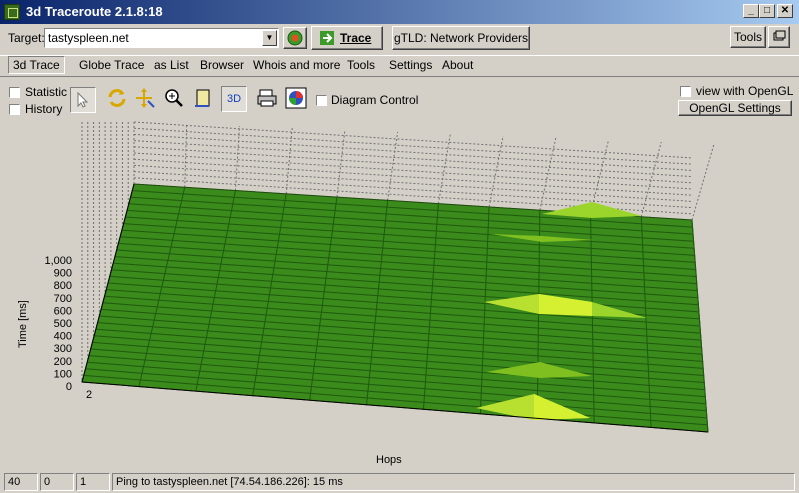  Describe the element at coordinates (327, 38) in the screenshot. I see `arrow-right-icon` at that location.